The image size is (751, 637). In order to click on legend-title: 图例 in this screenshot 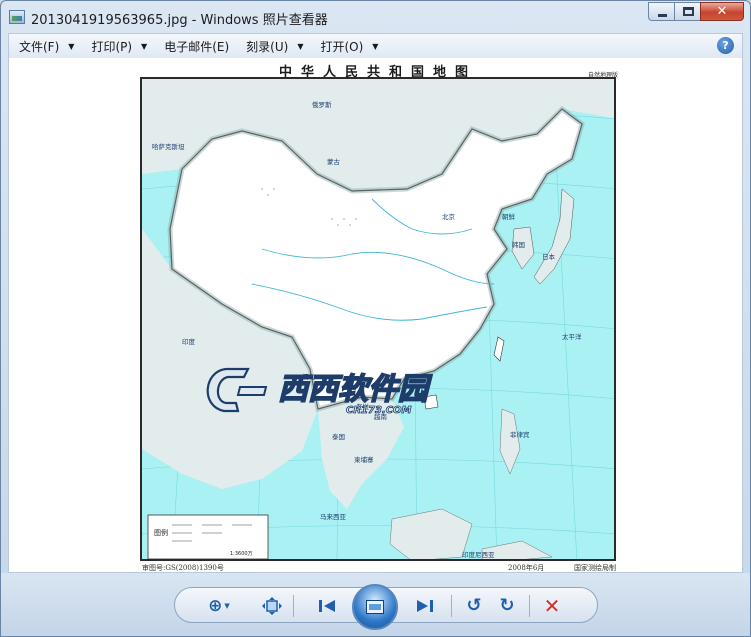, I will do `click(161, 532)`.